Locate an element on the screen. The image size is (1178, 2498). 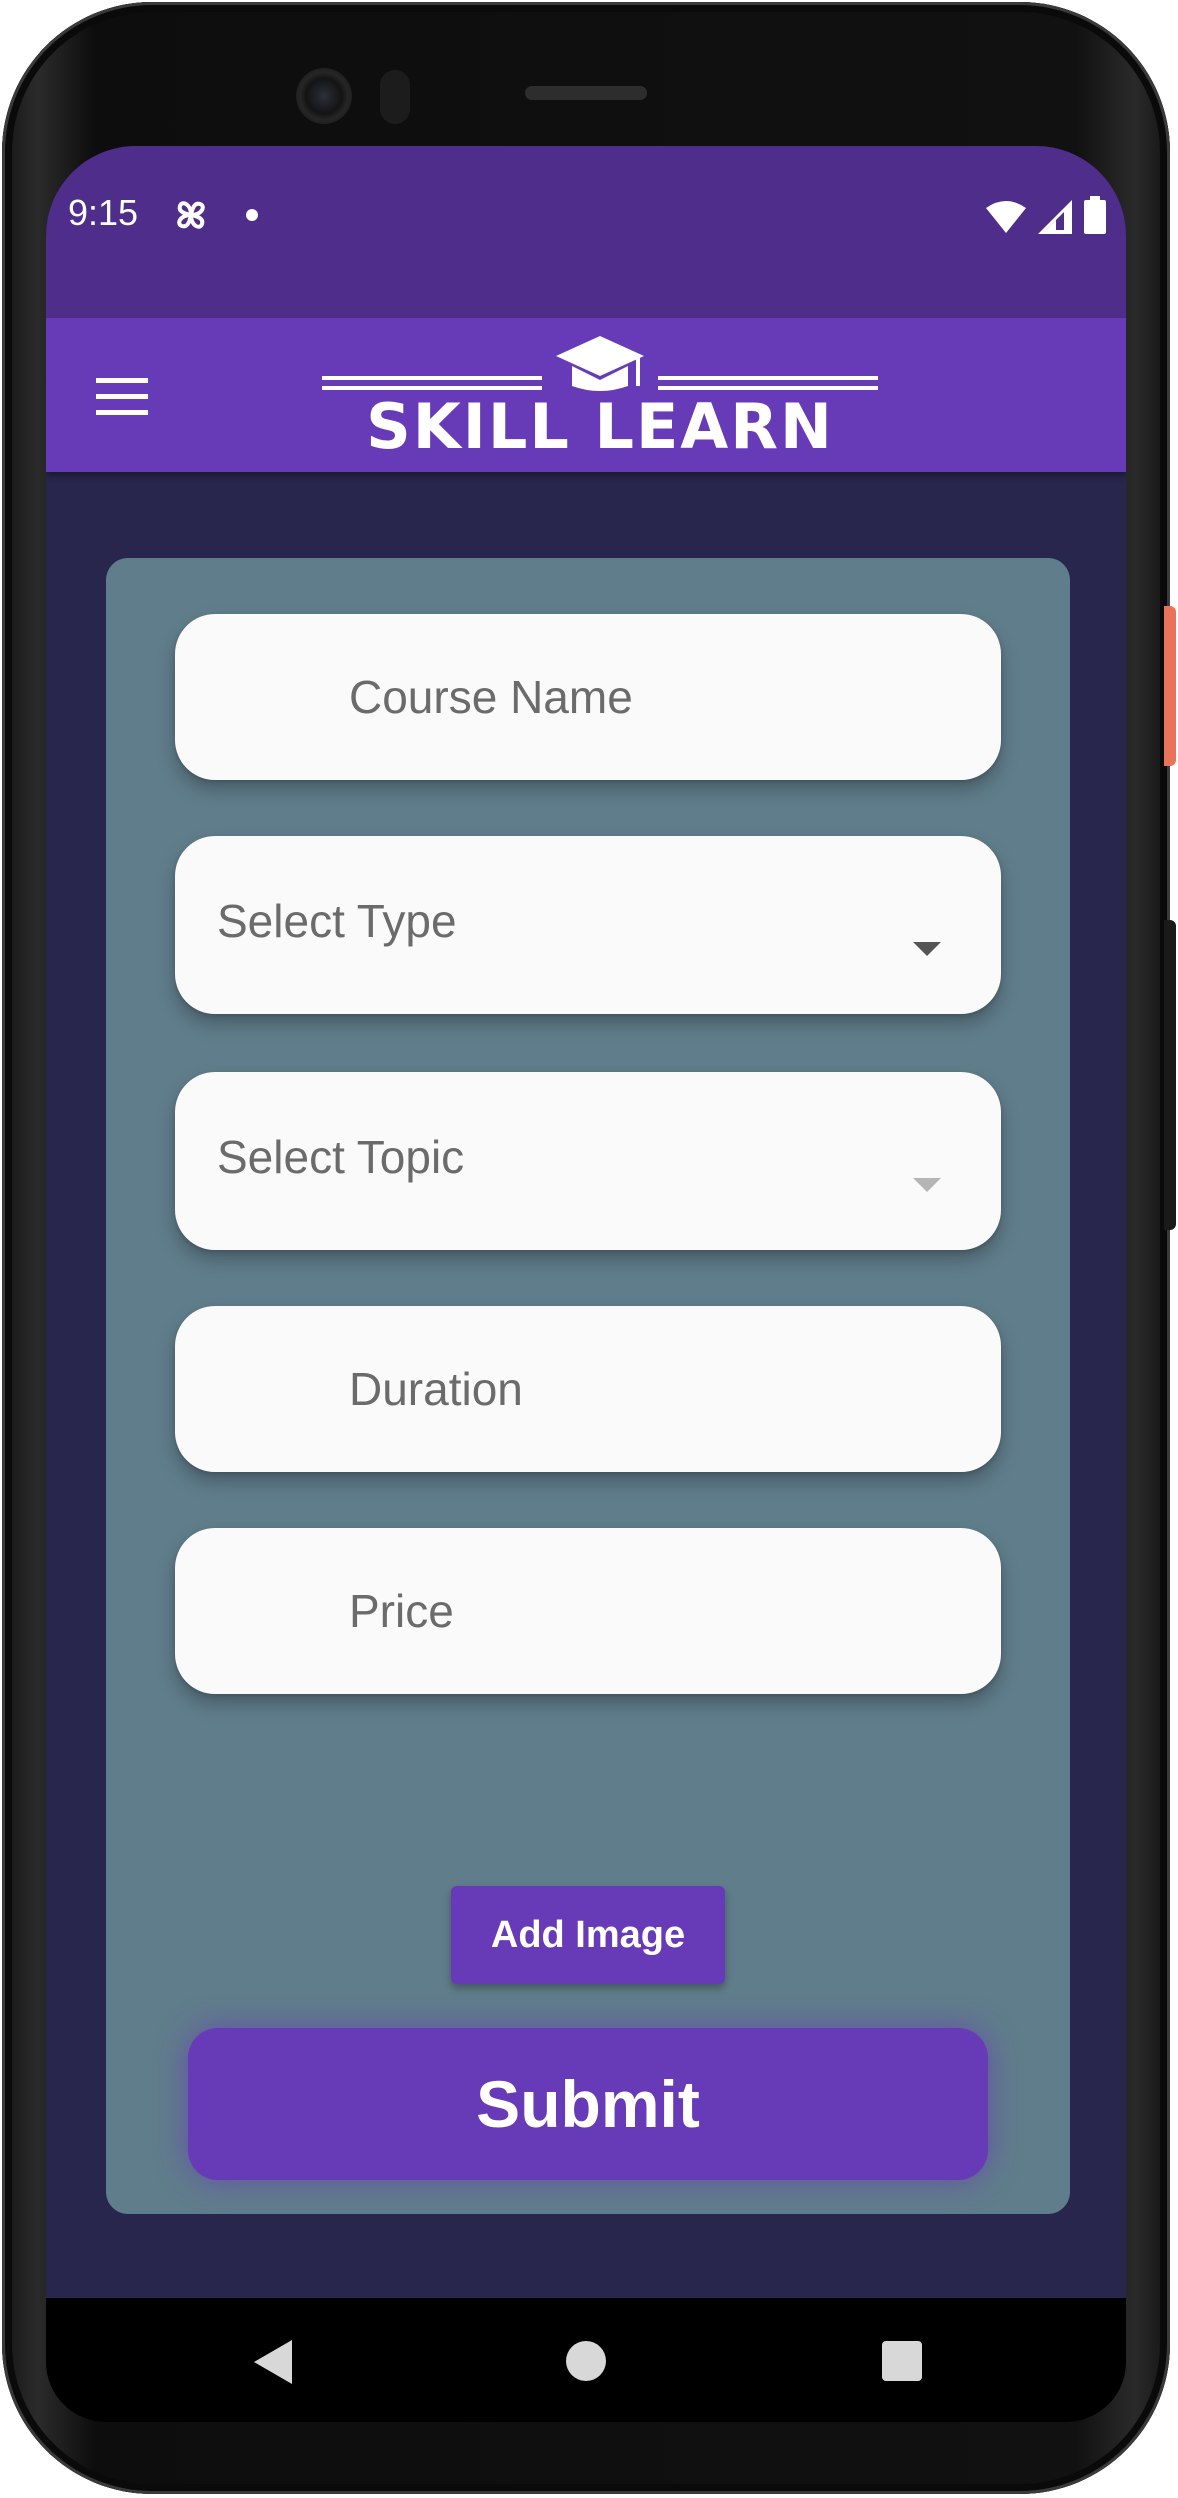
power-button is located at coordinates (1170, 686).